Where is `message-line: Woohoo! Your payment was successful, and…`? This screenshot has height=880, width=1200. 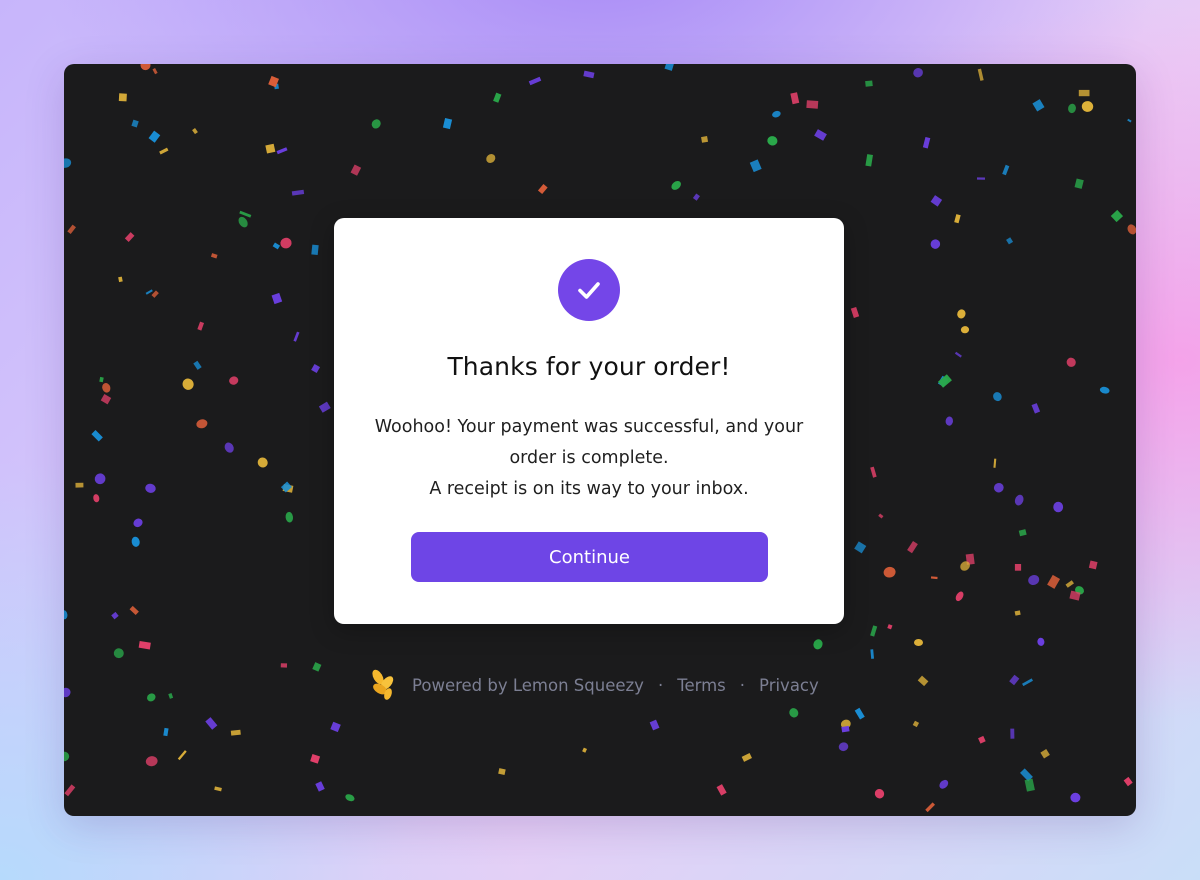 message-line: Woohoo! Your payment was successful, and… is located at coordinates (589, 427).